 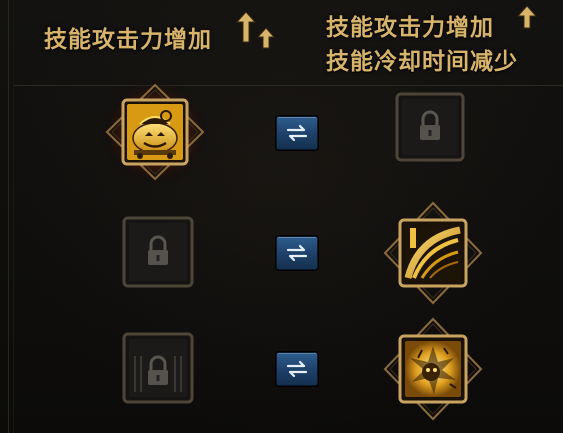 What do you see at coordinates (128, 40) in the screenshot?
I see `left-column-title: 技能攻击力增加` at bounding box center [128, 40].